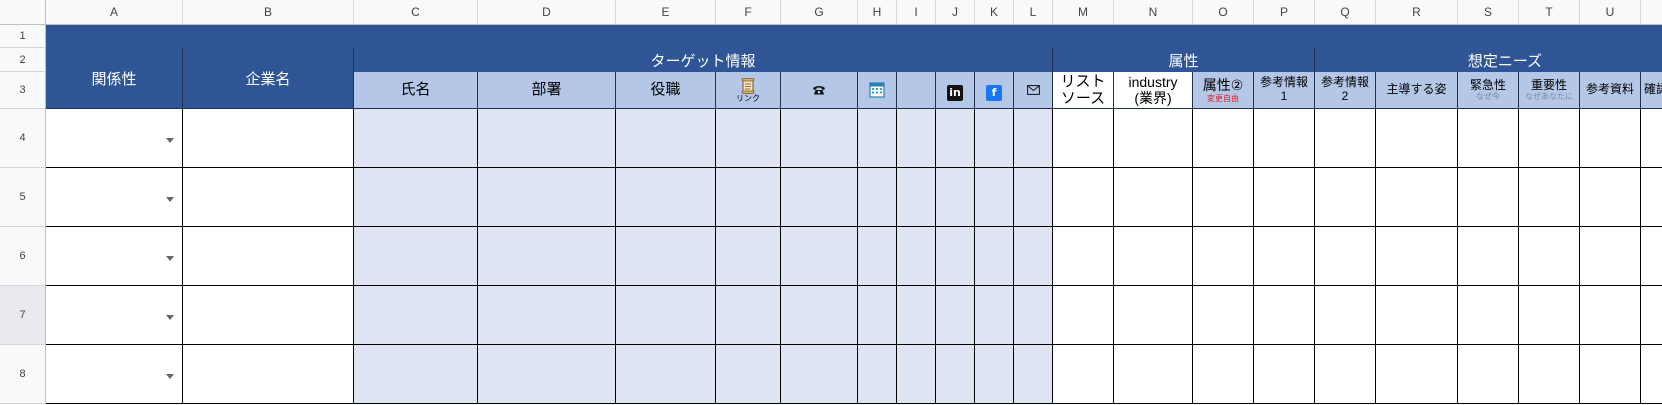 Image resolution: width=1662 pixels, height=405 pixels. I want to click on select-all-corner, so click(23, 12).